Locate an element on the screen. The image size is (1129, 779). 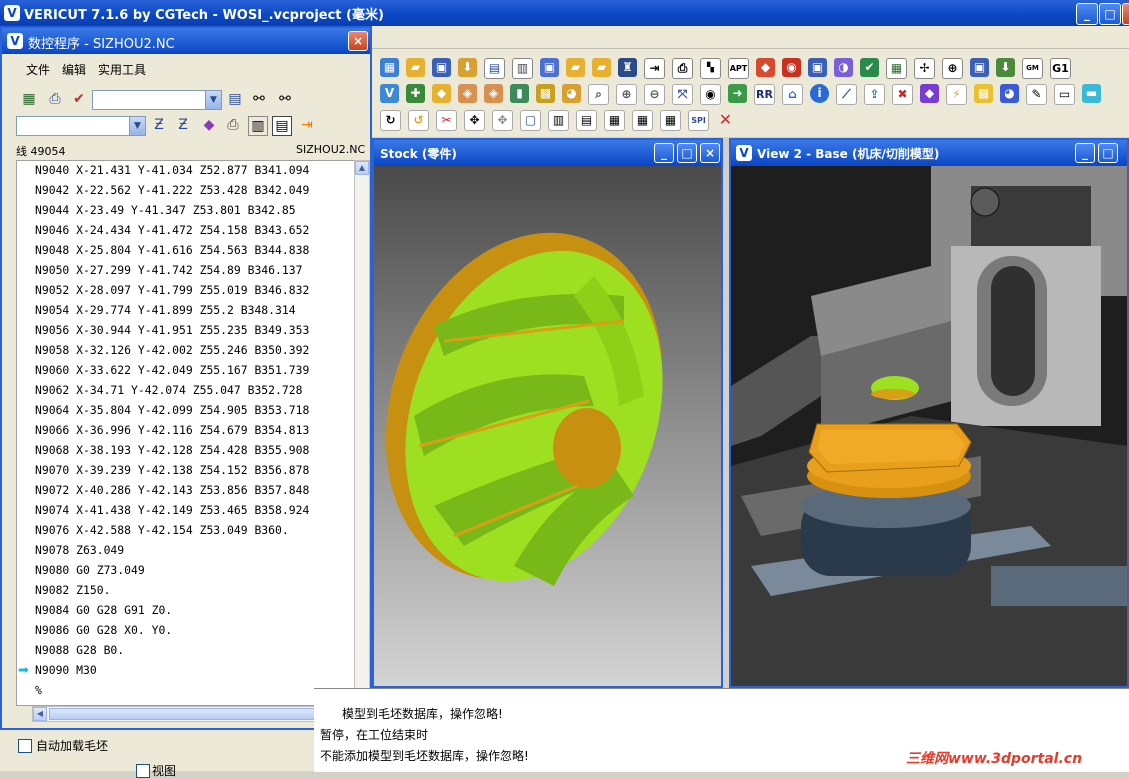
compare-icon: ◑ is located at coordinates (843, 67).